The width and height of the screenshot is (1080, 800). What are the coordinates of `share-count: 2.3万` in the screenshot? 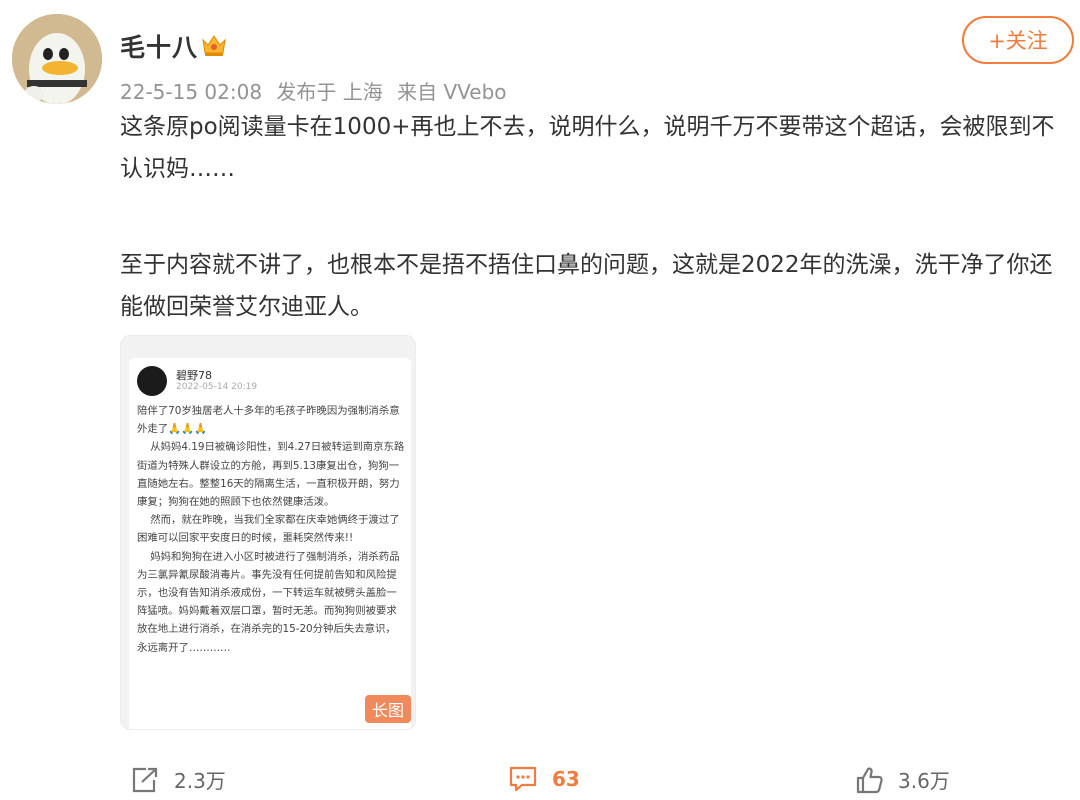 It's located at (200, 781).